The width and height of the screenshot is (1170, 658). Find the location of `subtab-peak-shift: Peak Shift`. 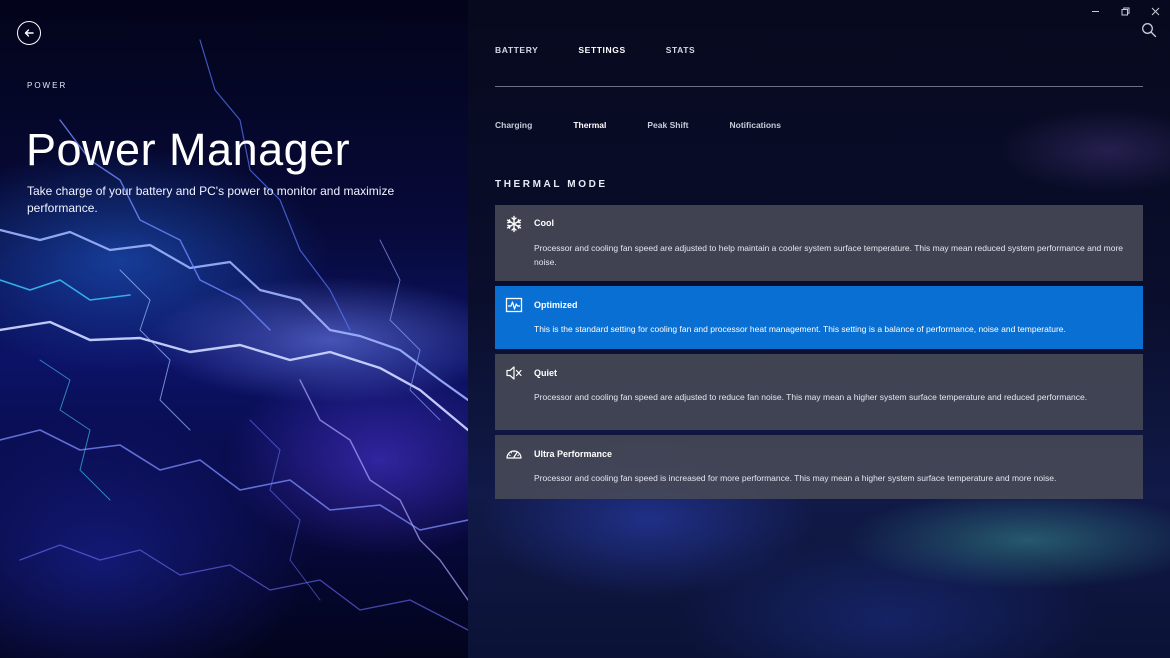

subtab-peak-shift: Peak Shift is located at coordinates (667, 125).